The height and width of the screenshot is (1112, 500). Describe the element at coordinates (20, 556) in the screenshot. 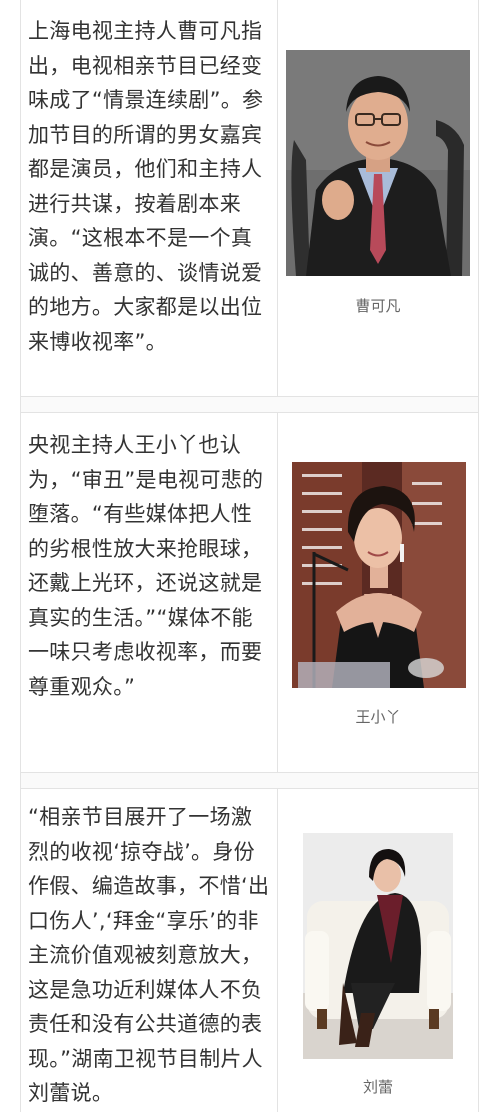

I see `table-border-left` at that location.